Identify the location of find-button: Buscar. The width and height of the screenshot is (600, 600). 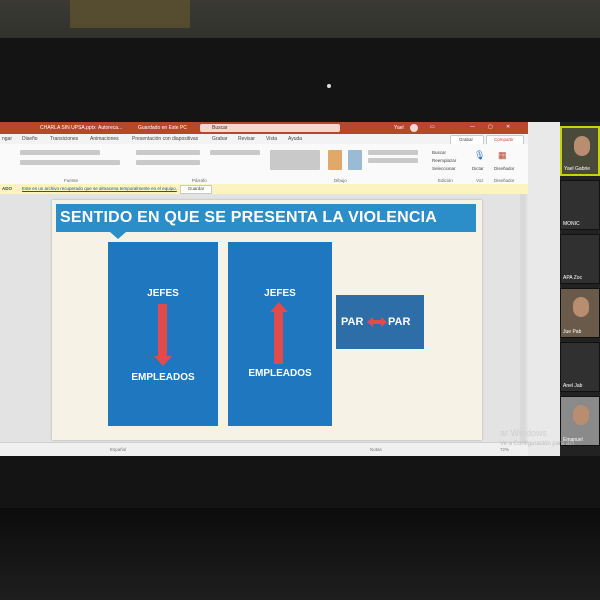
(439, 152).